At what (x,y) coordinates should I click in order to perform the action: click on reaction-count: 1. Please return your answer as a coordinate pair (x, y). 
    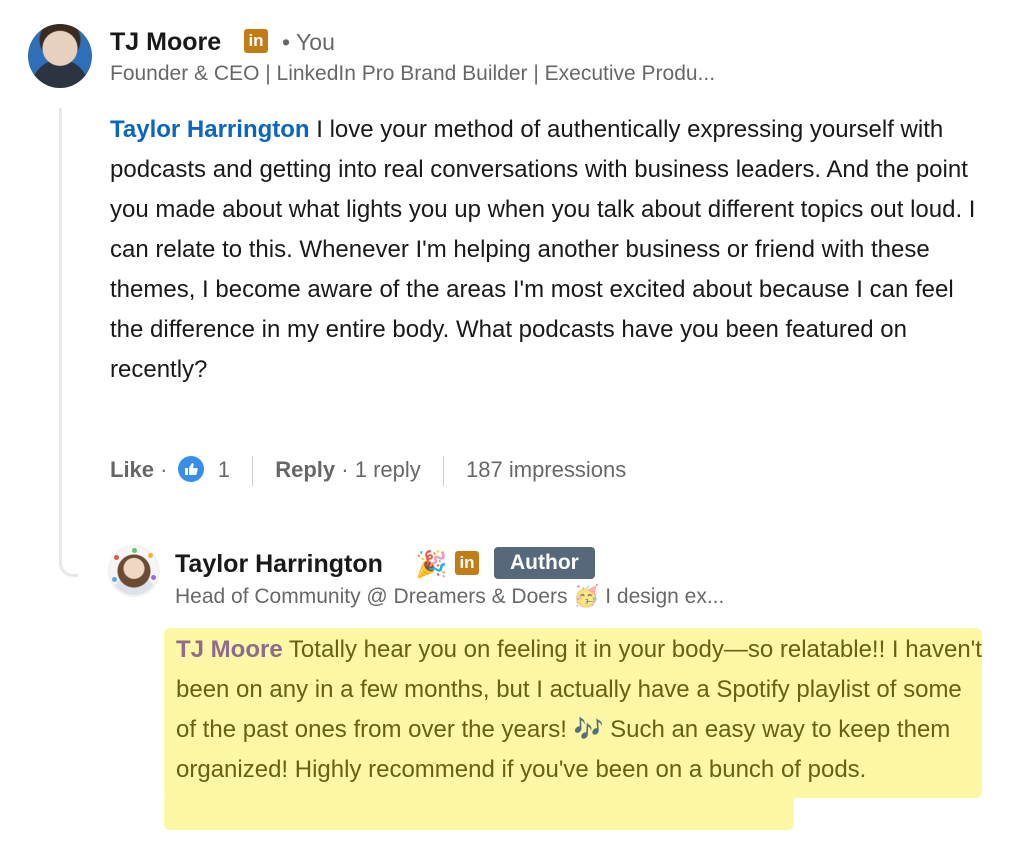
    Looking at the image, I should click on (224, 469).